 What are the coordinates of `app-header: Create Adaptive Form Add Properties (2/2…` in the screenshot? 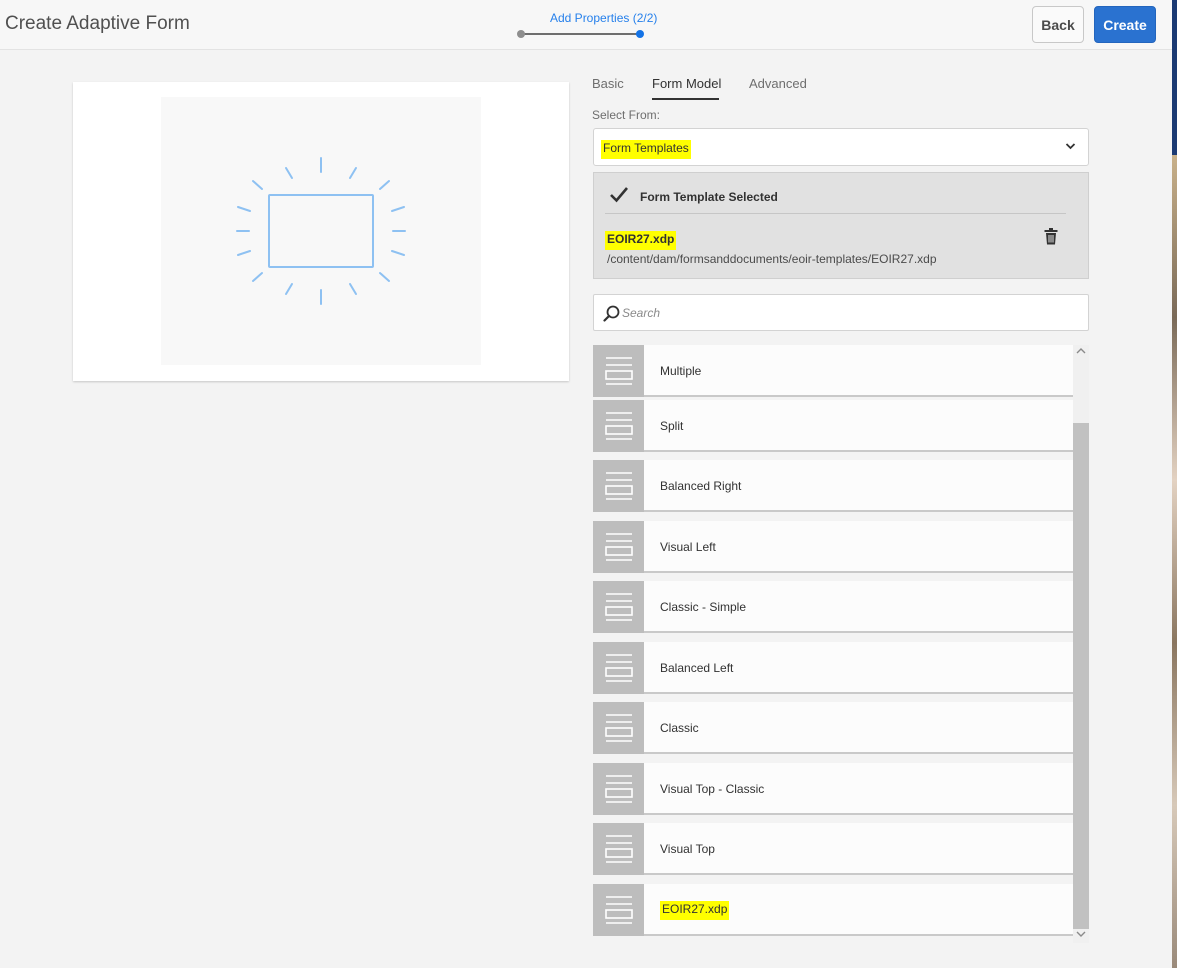 It's located at (586, 25).